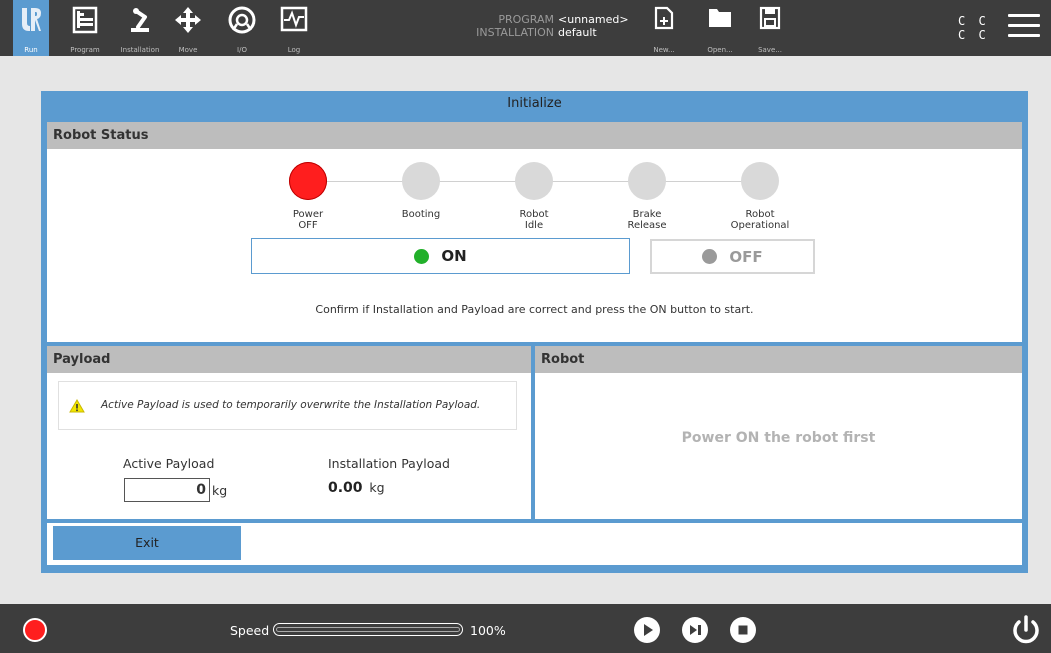 This screenshot has width=1051, height=653. I want to click on hamburger-menu-icon, so click(1024, 28).